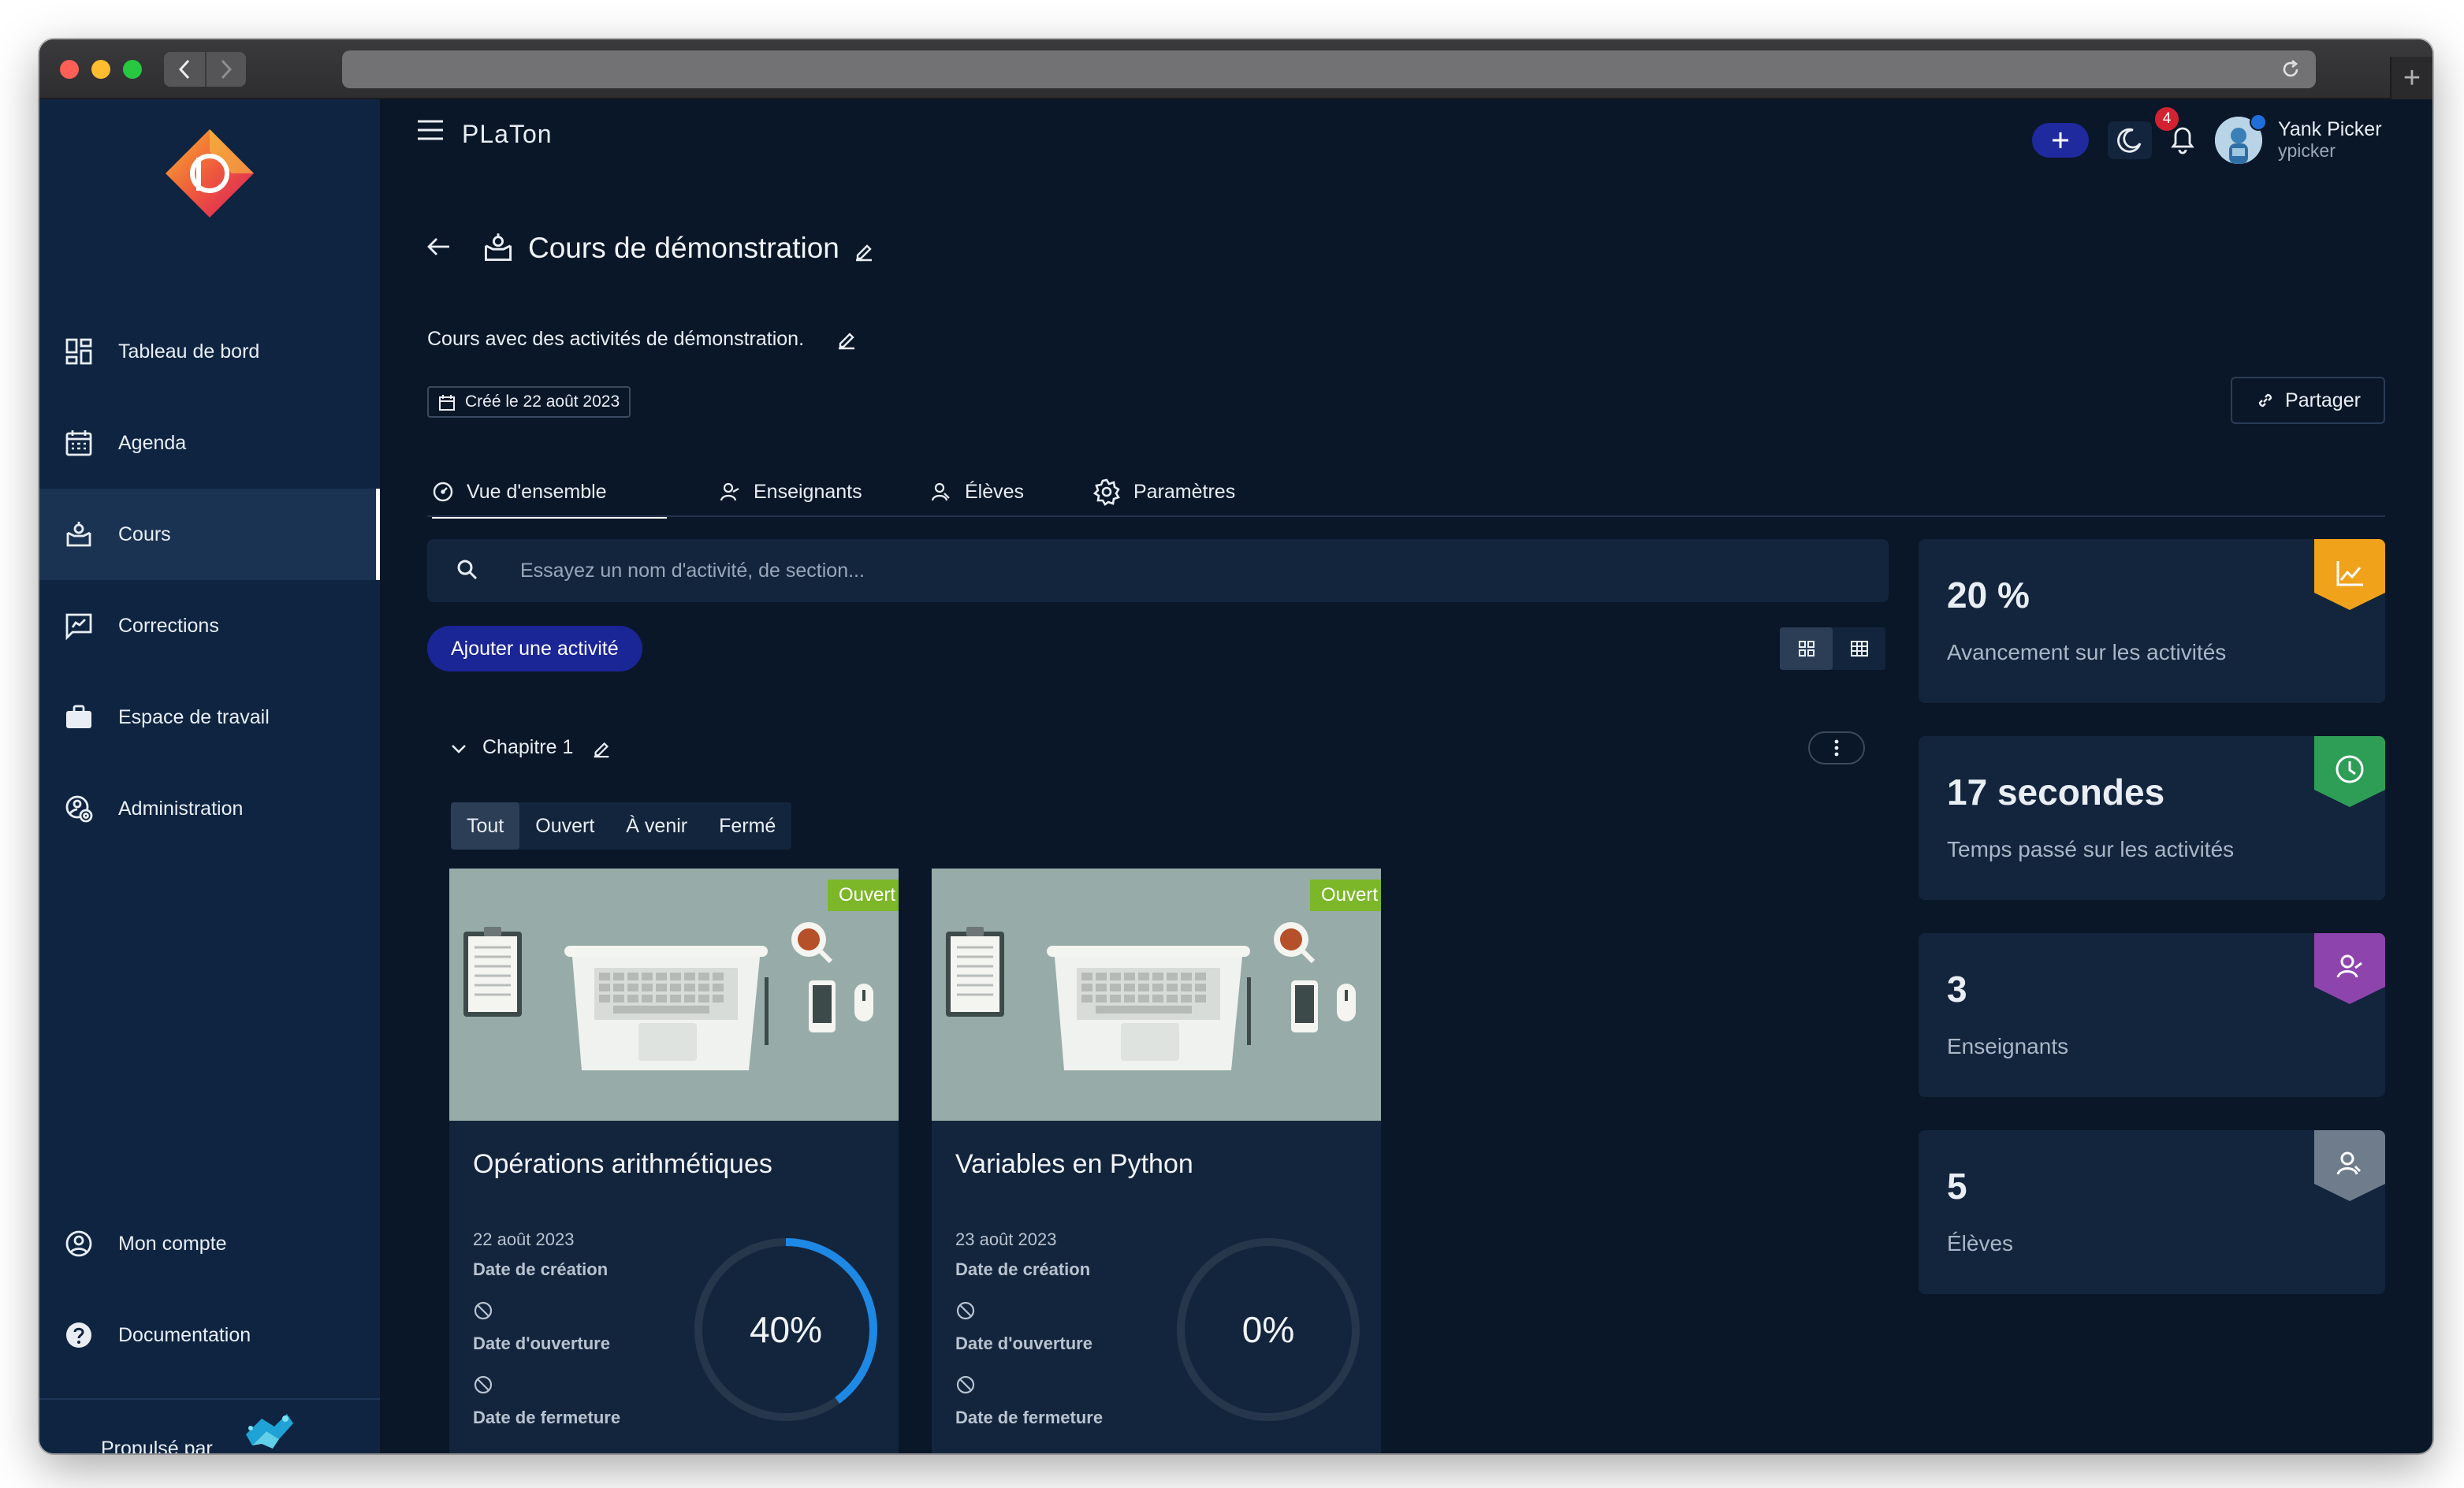 Image resolution: width=2464 pixels, height=1488 pixels. What do you see at coordinates (528, 747) in the screenshot?
I see `chapter-title: Chapitre 1` at bounding box center [528, 747].